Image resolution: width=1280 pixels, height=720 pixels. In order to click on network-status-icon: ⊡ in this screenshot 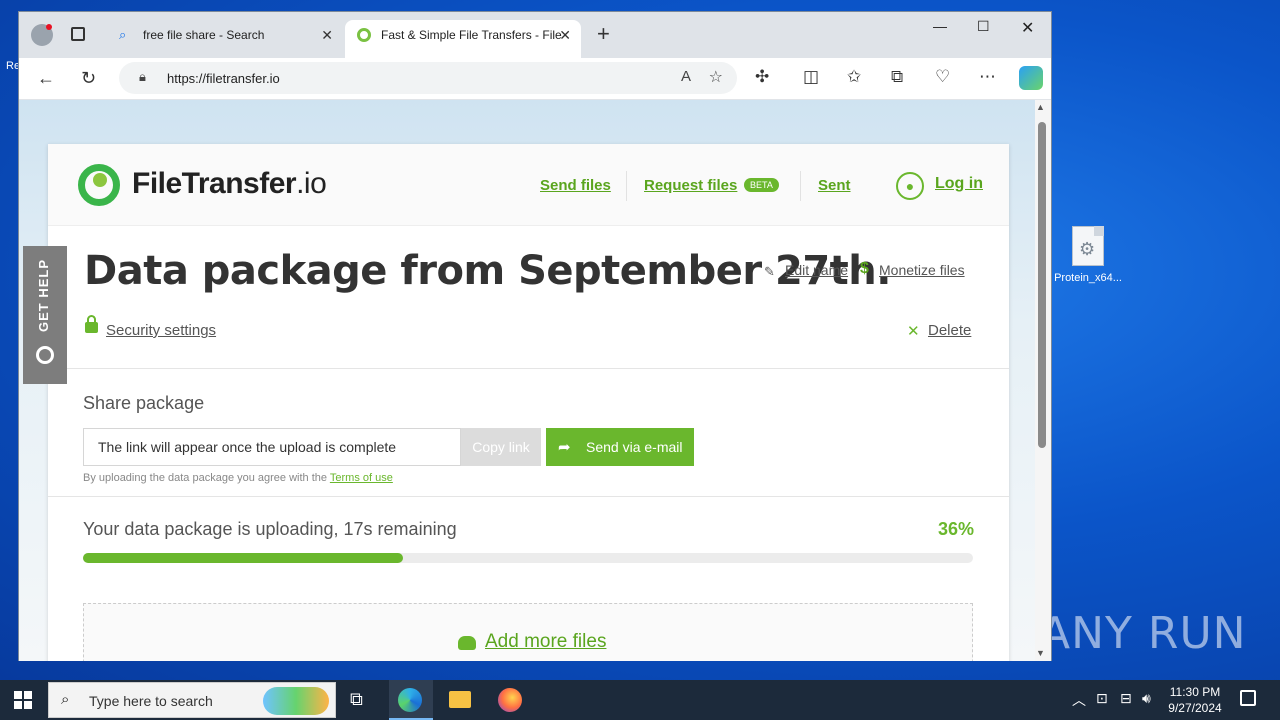, I will do `click(1102, 698)`.